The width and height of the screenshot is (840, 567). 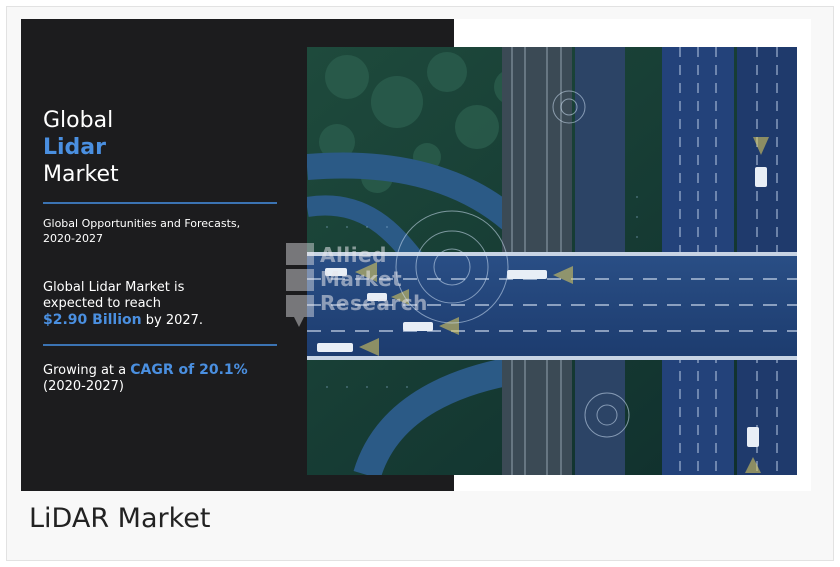 I want to click on stat2-line1: Growing at a CAGR of 20.1%, so click(x=161, y=370).